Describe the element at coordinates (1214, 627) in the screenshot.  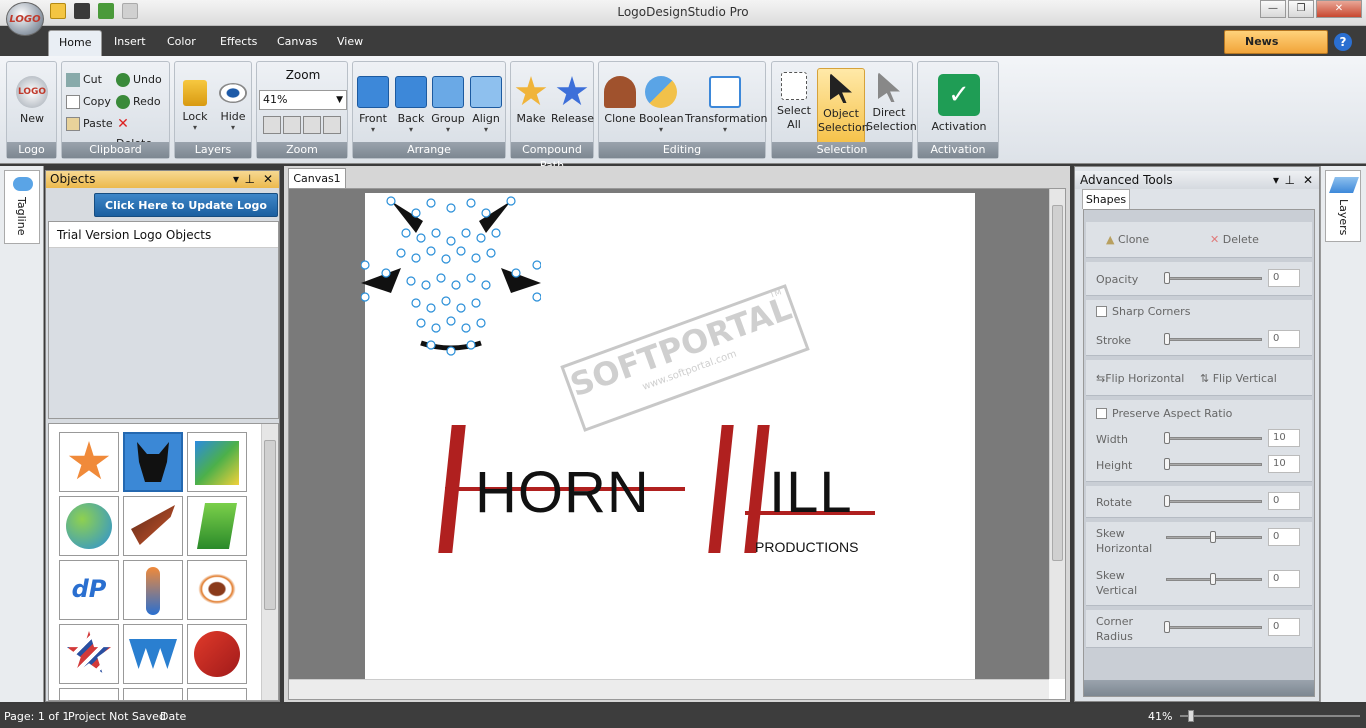
I see `corner-radius-slider` at that location.